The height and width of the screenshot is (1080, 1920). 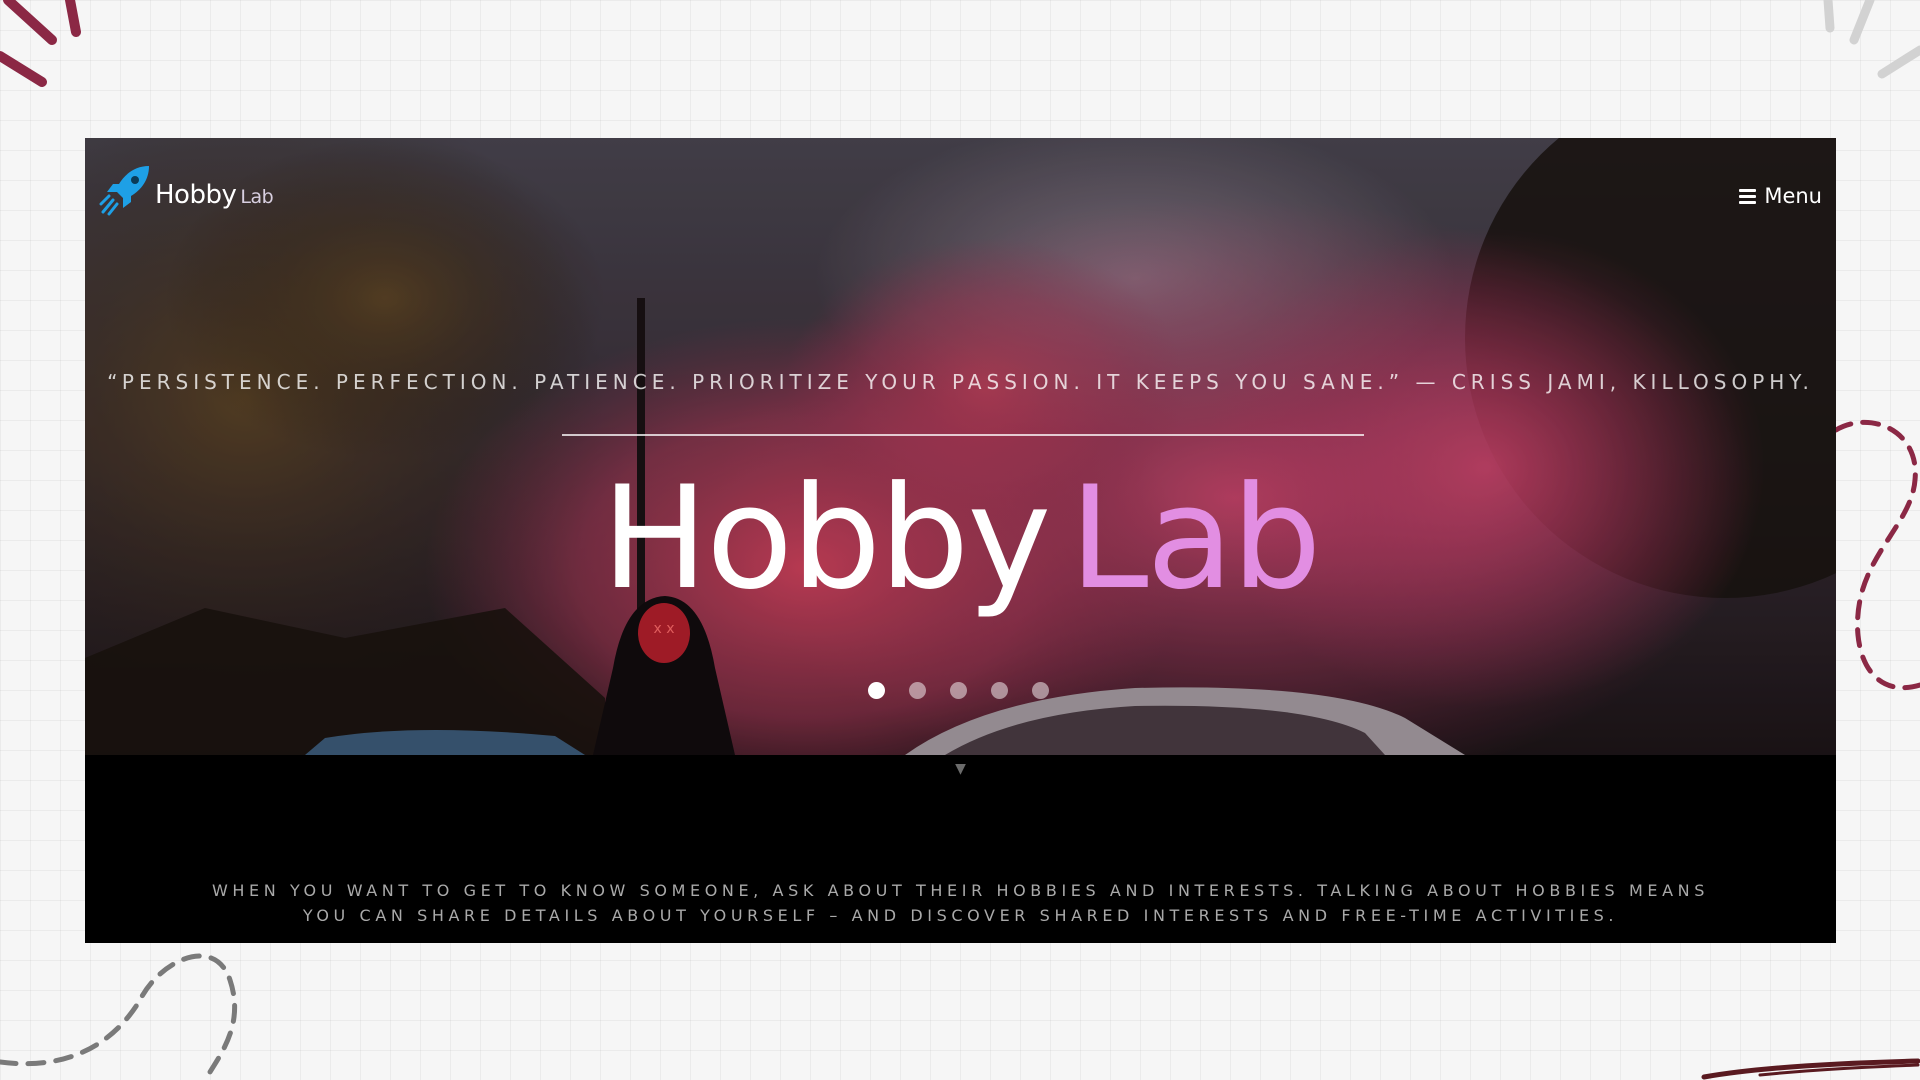 I want to click on brand-name: Hobby Lab, so click(x=214, y=195).